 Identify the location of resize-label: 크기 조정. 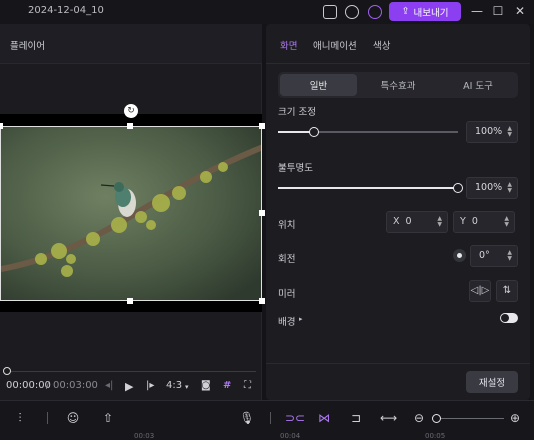
(297, 112).